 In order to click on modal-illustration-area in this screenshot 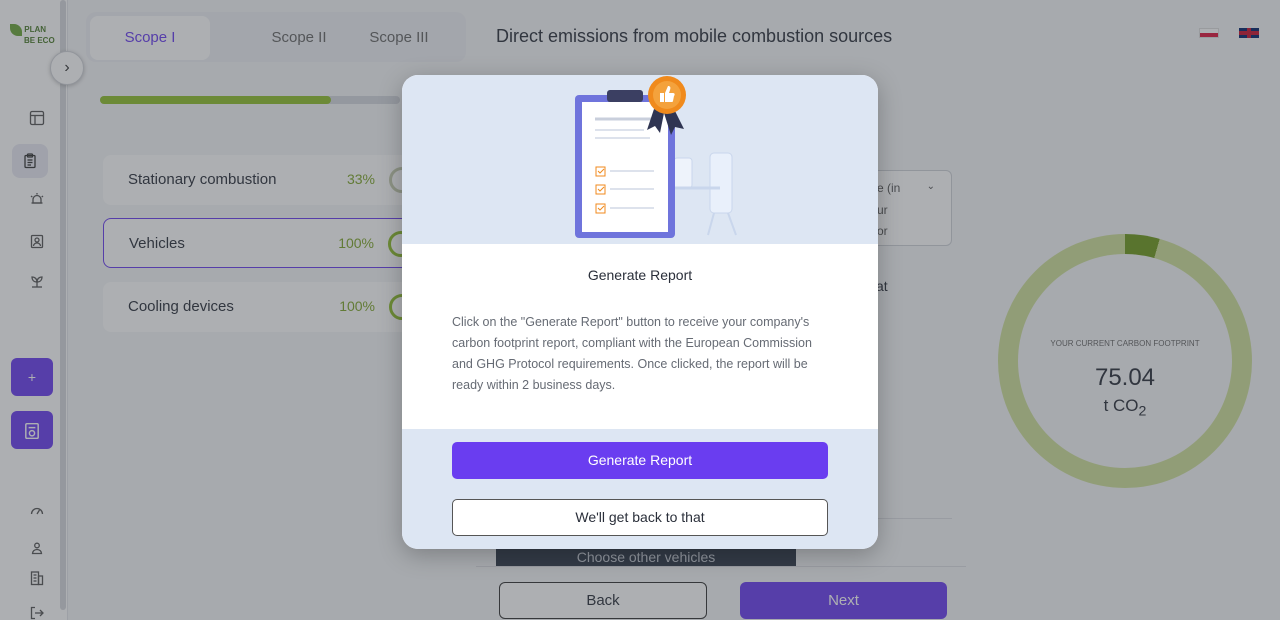, I will do `click(640, 159)`.